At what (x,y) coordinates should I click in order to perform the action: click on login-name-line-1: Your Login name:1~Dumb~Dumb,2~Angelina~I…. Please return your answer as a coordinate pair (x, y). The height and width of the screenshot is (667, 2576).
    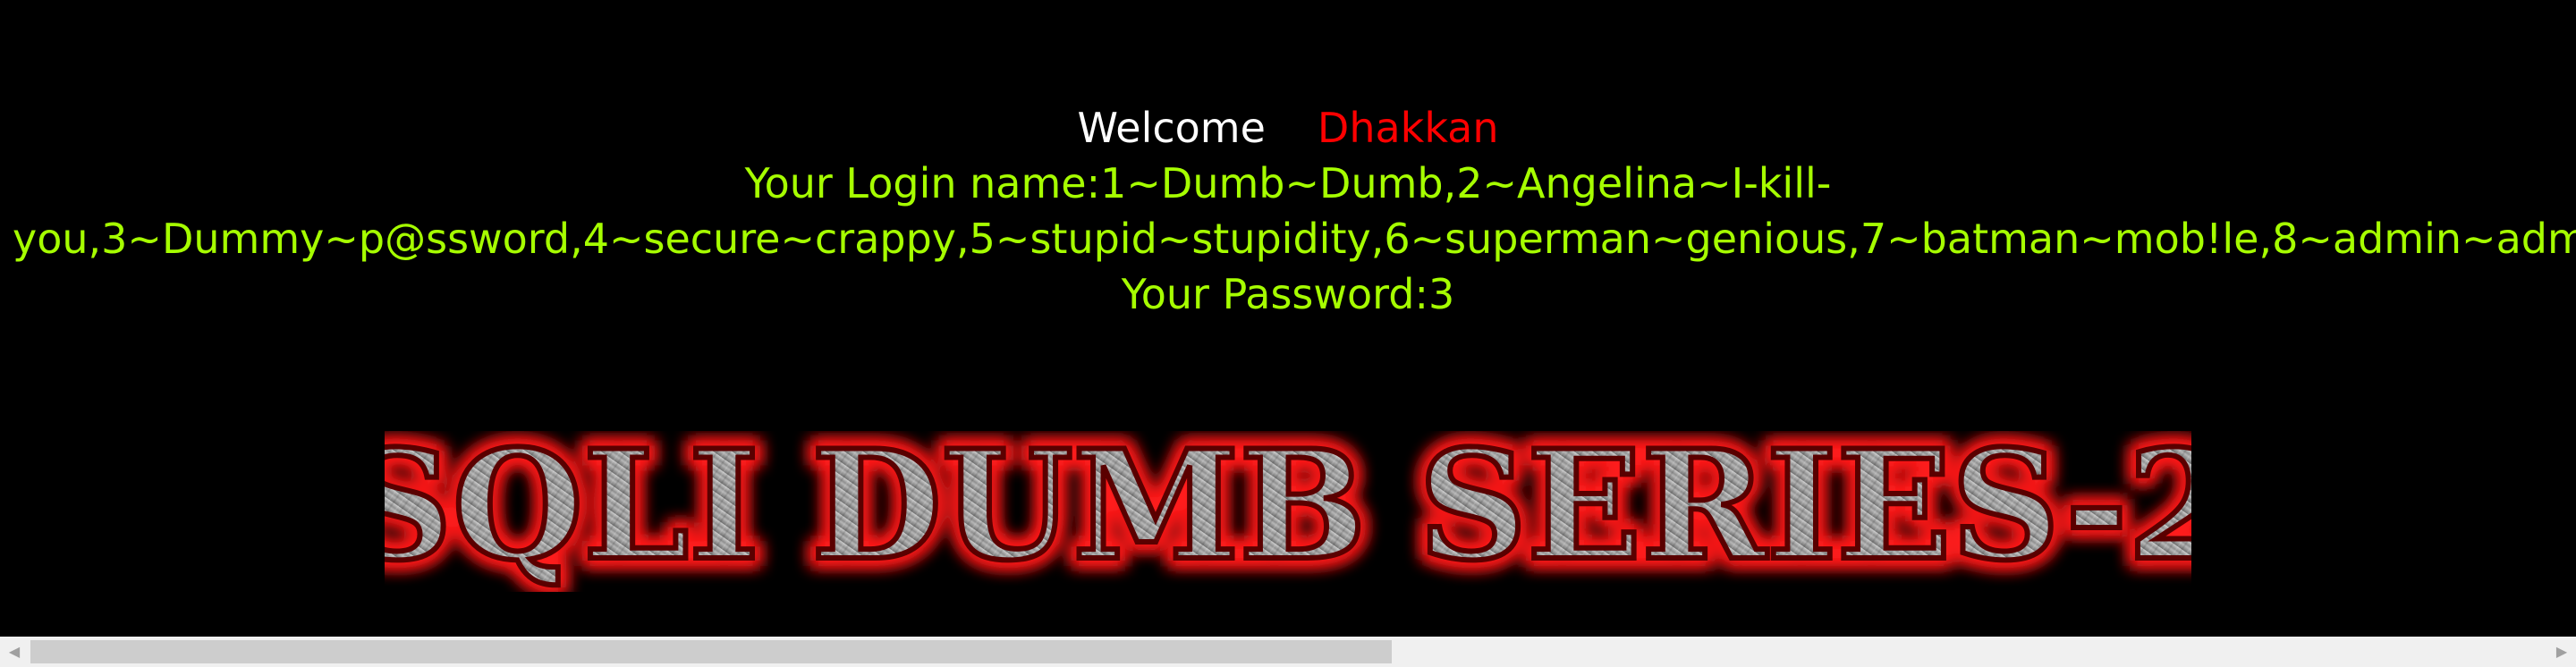
    Looking at the image, I should click on (1288, 183).